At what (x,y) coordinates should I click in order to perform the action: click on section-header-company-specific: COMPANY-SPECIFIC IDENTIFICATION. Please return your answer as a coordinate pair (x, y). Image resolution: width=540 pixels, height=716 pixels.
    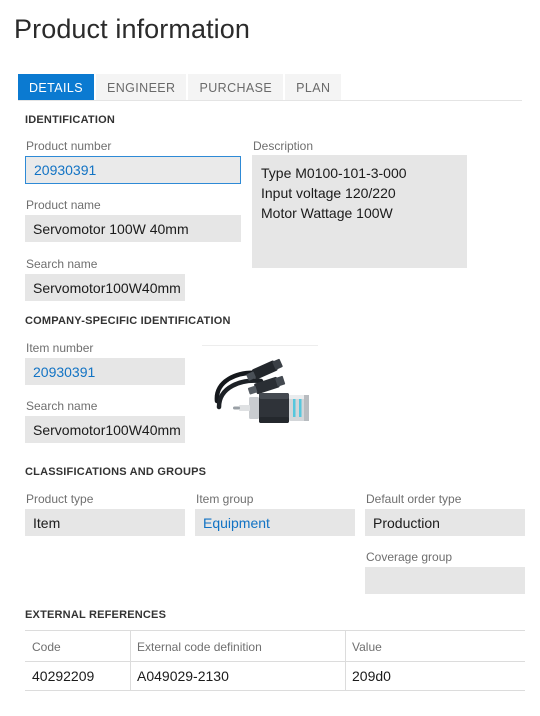
    Looking at the image, I should click on (128, 321).